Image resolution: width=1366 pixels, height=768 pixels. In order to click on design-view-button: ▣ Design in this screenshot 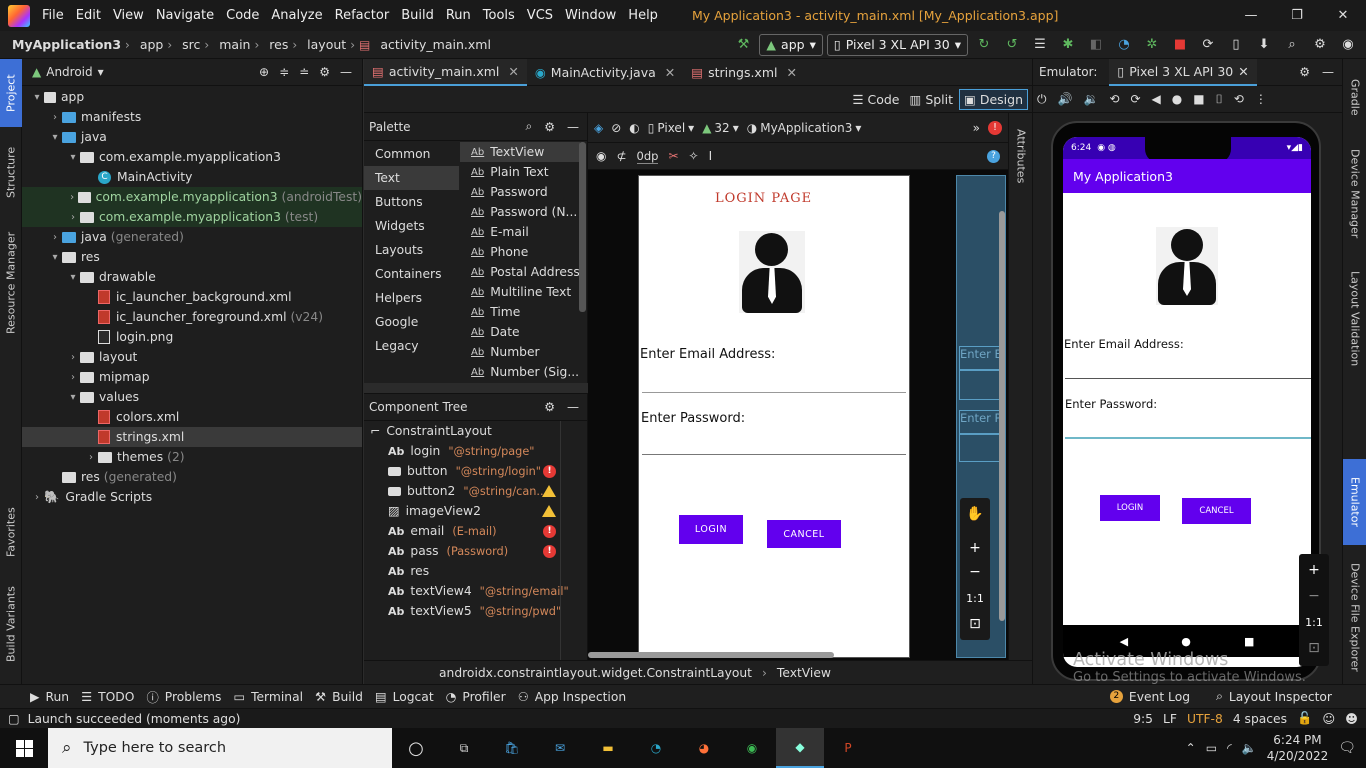, I will do `click(993, 99)`.